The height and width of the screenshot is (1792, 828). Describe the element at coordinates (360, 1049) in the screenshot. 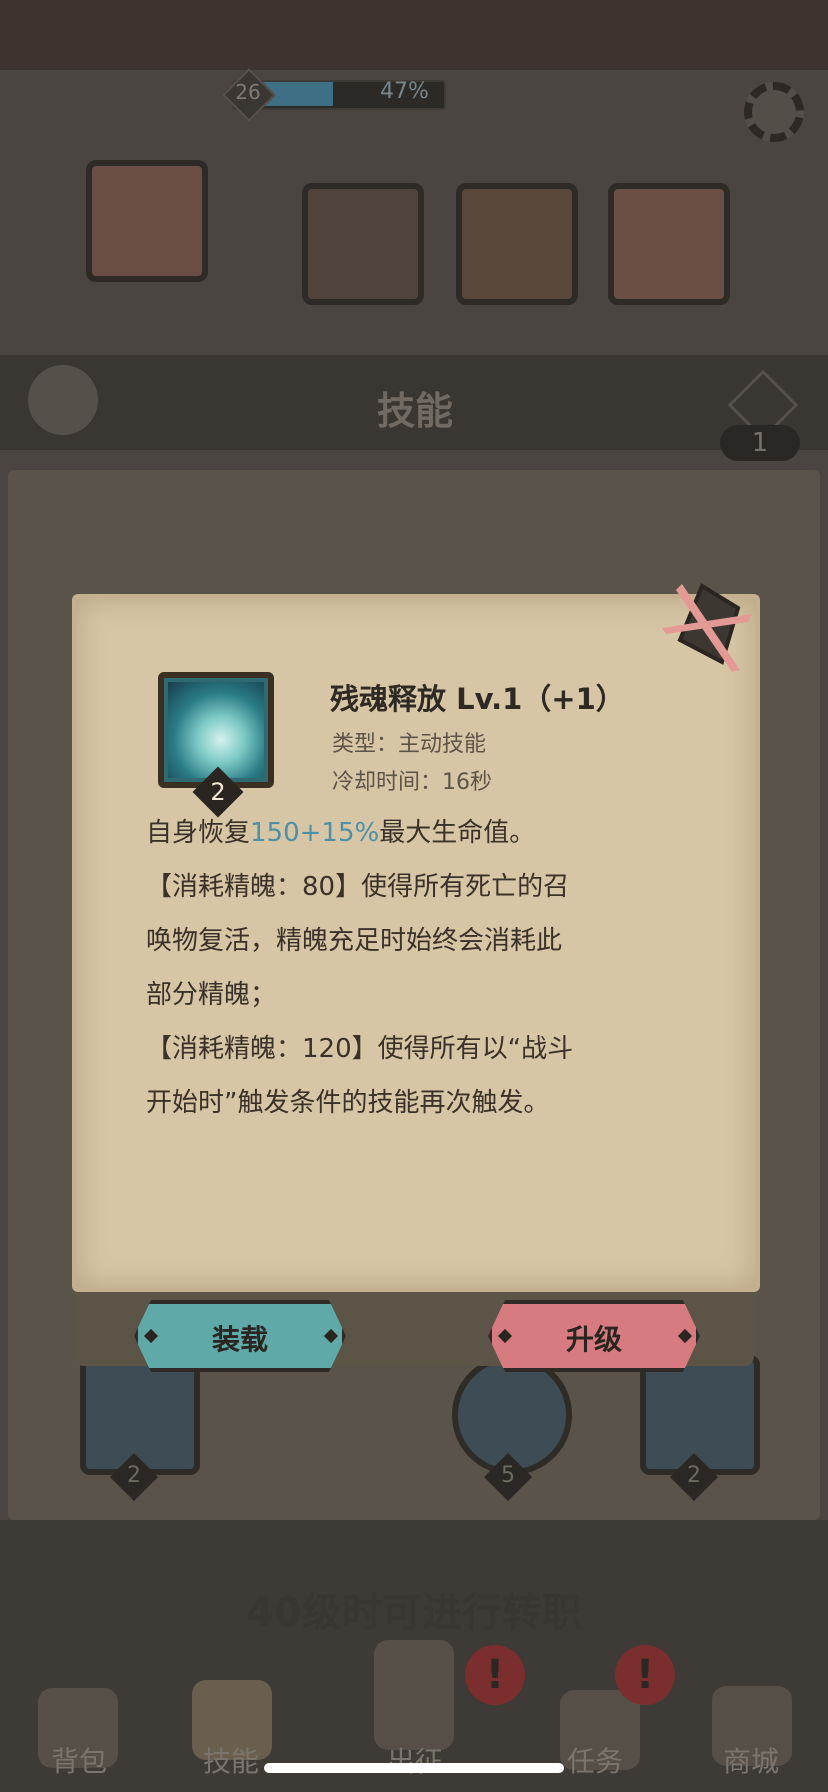

I see `description-line: 【消耗精魄：120】使得所有以“战斗` at that location.